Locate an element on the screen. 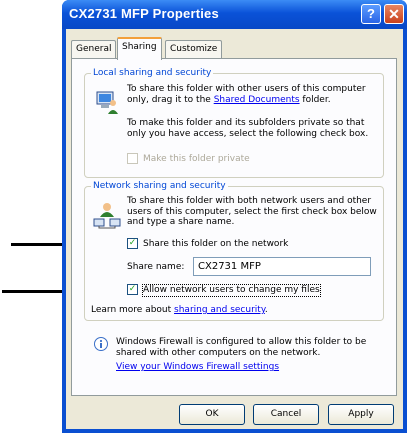 The image size is (409, 437). title-bar: CX2731 MFP Properties ? ✕ is located at coordinates (234, 14).